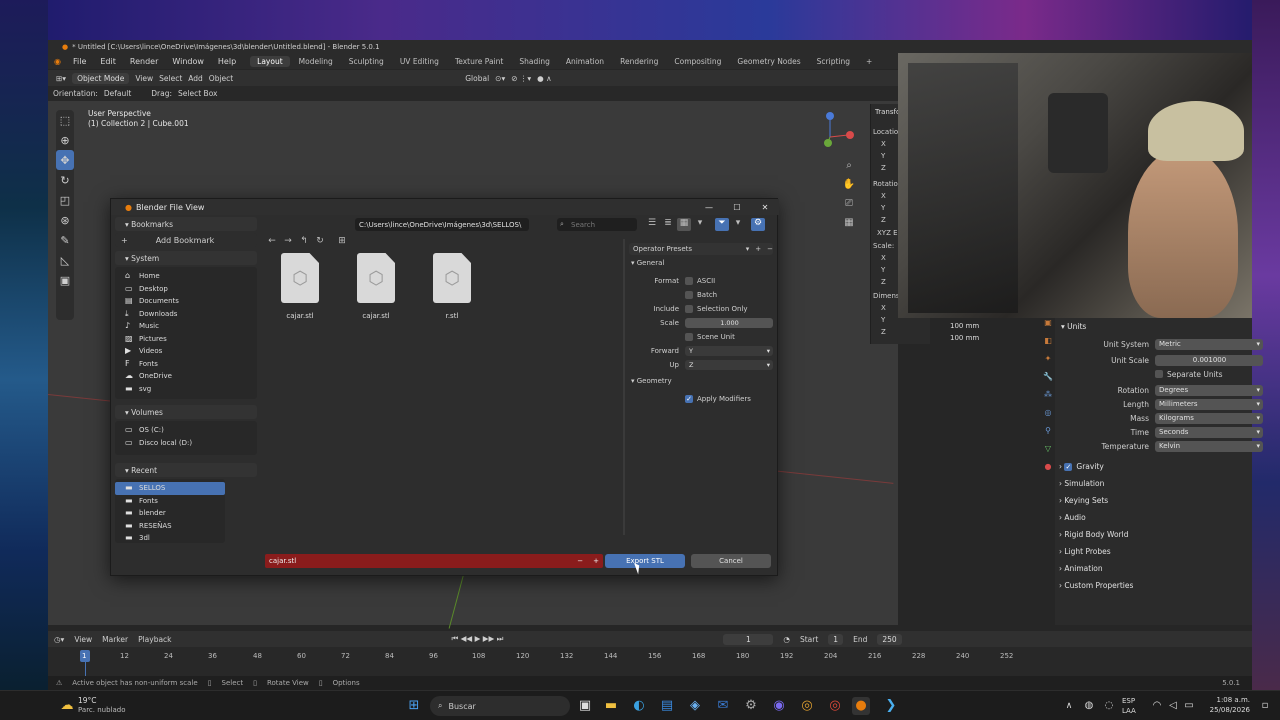  I want to click on tray-app2-icon: ◌, so click(1109, 706).